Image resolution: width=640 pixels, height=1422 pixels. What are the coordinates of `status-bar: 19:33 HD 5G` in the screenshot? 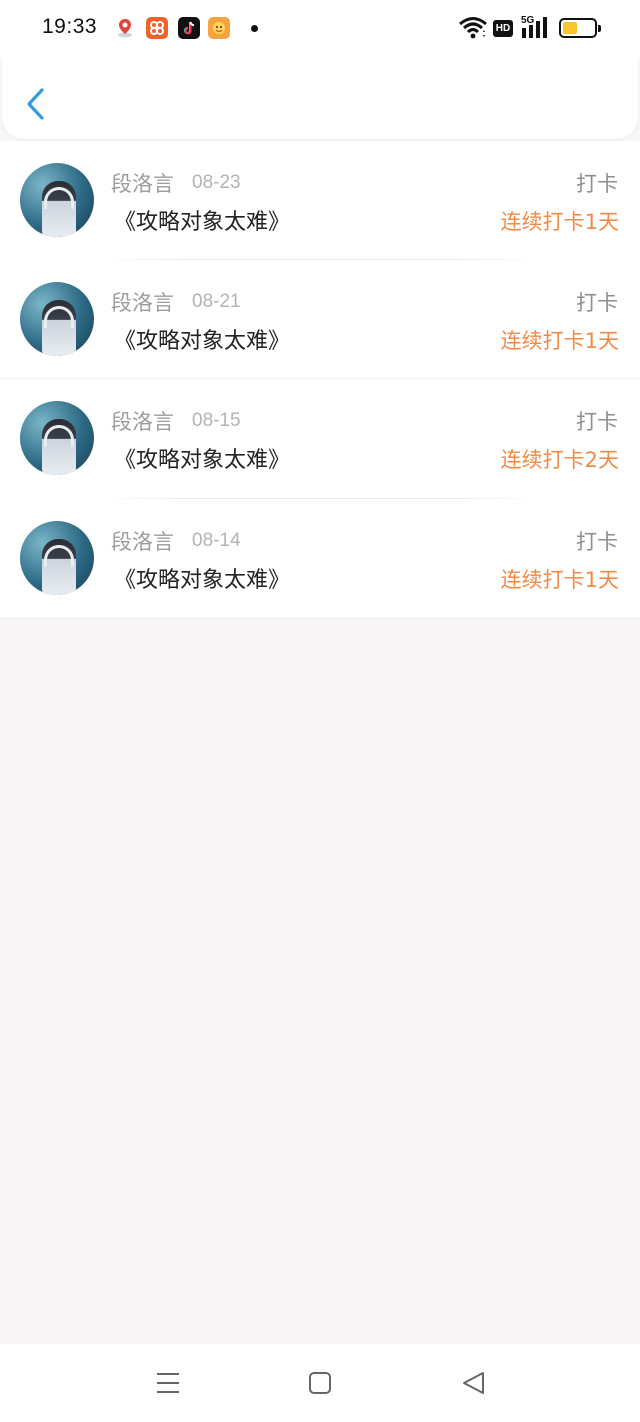 It's located at (320, 29).